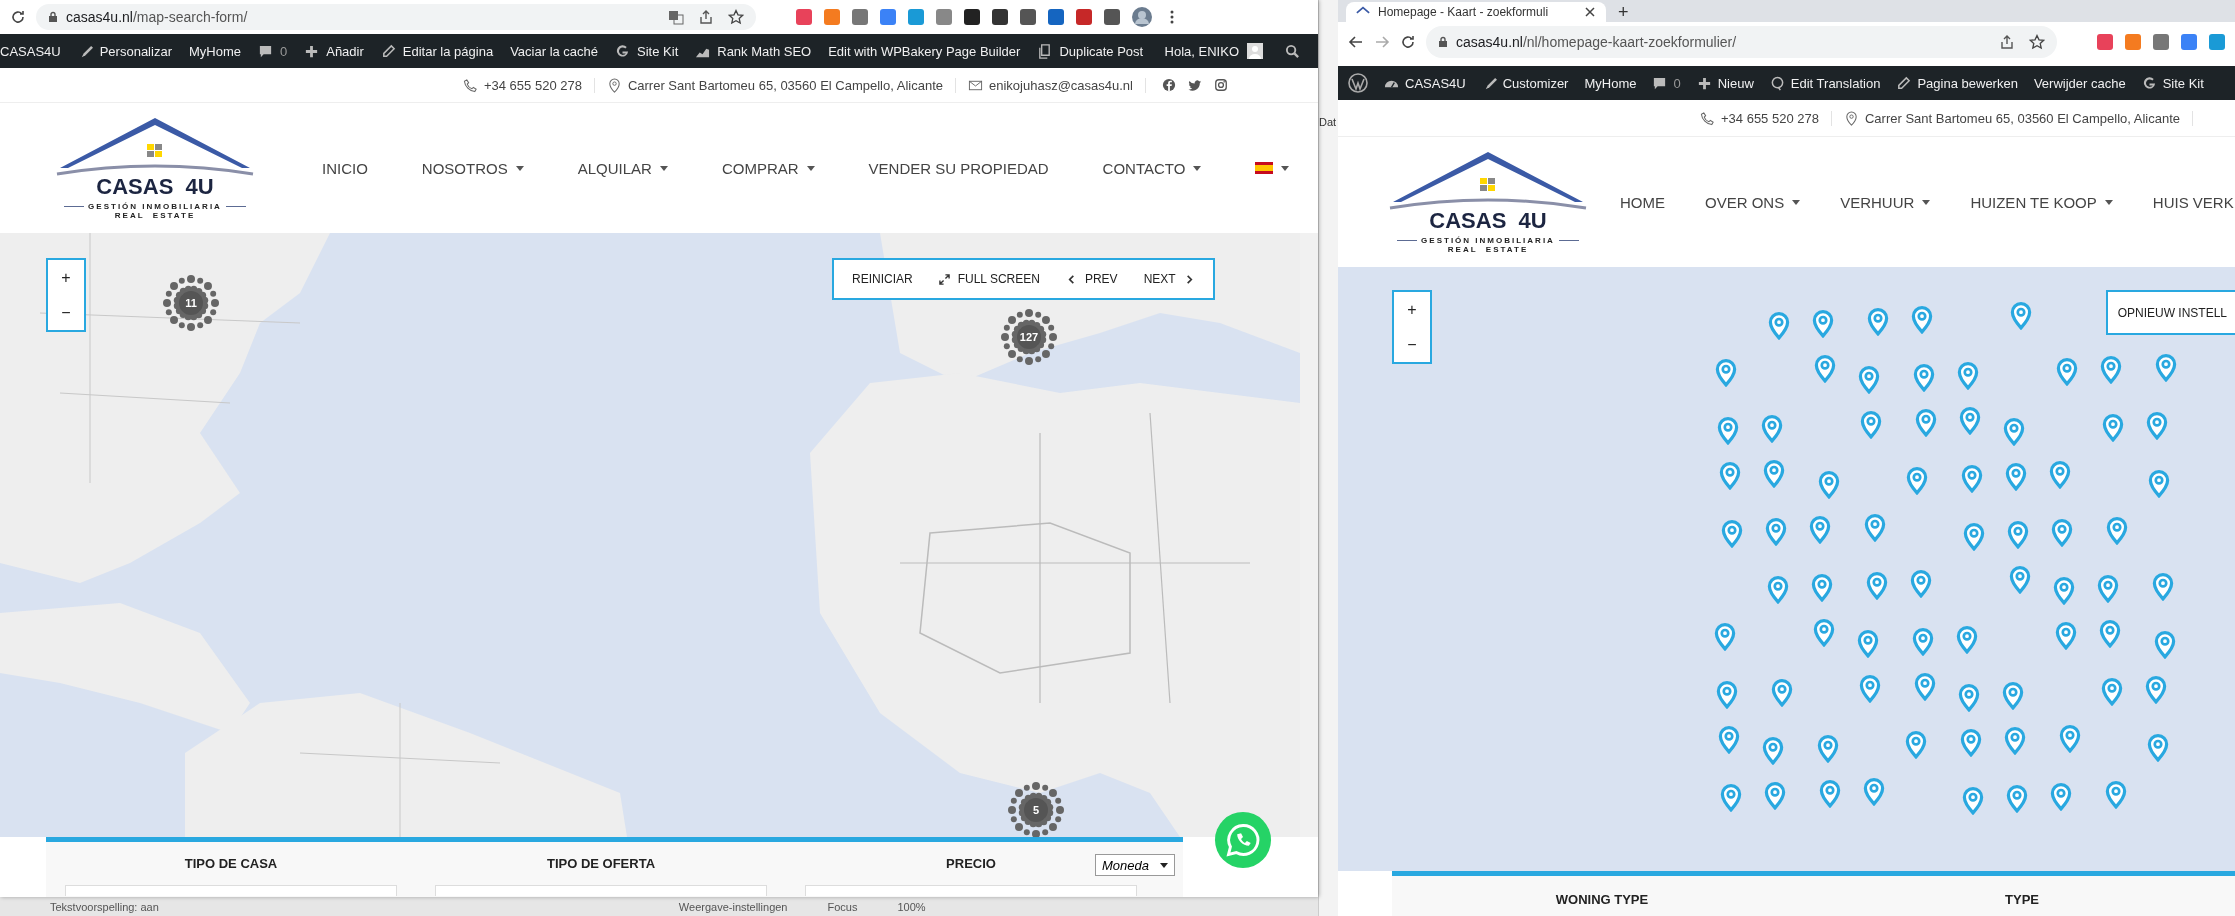 This screenshot has width=2235, height=916. I want to click on nav-item: HOME, so click(1642, 202).